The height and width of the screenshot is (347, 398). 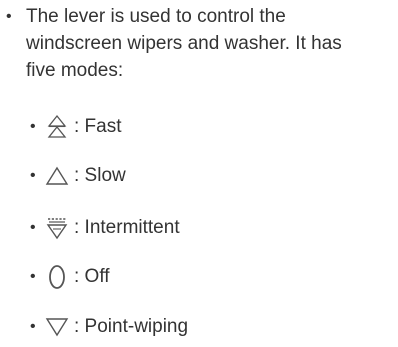 I want to click on mode-label-point-wiping: : Point-wiping, so click(x=131, y=326).